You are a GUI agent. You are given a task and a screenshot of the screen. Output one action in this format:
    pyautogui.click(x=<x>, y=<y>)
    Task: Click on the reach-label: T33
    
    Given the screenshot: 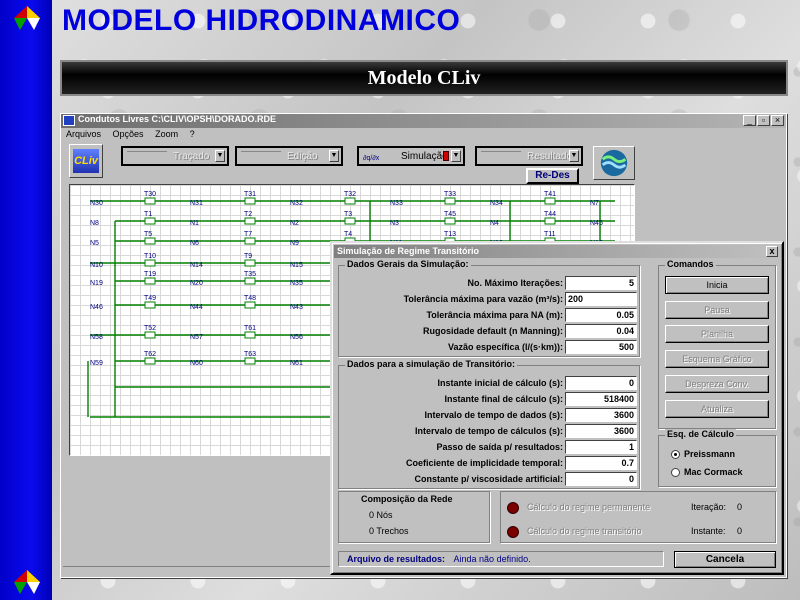 What is the action you would take?
    pyautogui.click(x=450, y=194)
    